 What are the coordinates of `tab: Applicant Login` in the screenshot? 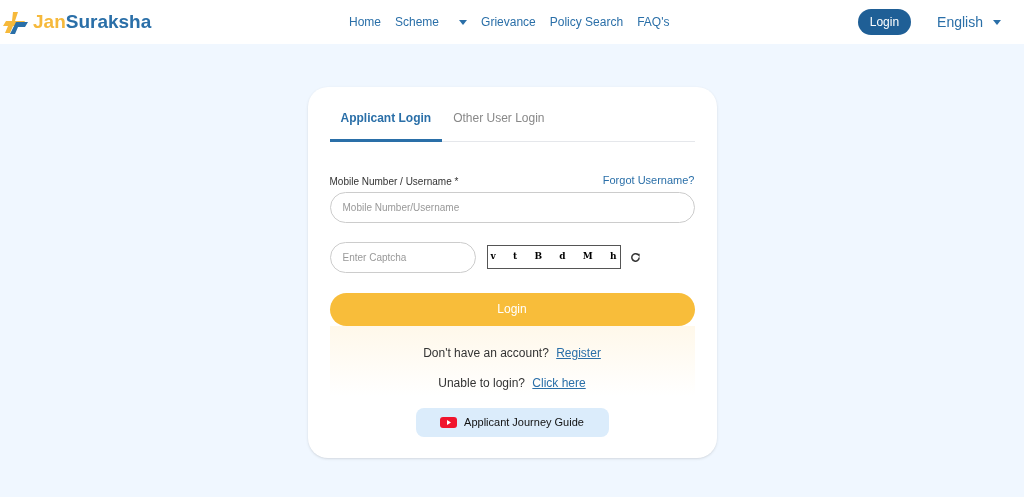 It's located at (386, 125).